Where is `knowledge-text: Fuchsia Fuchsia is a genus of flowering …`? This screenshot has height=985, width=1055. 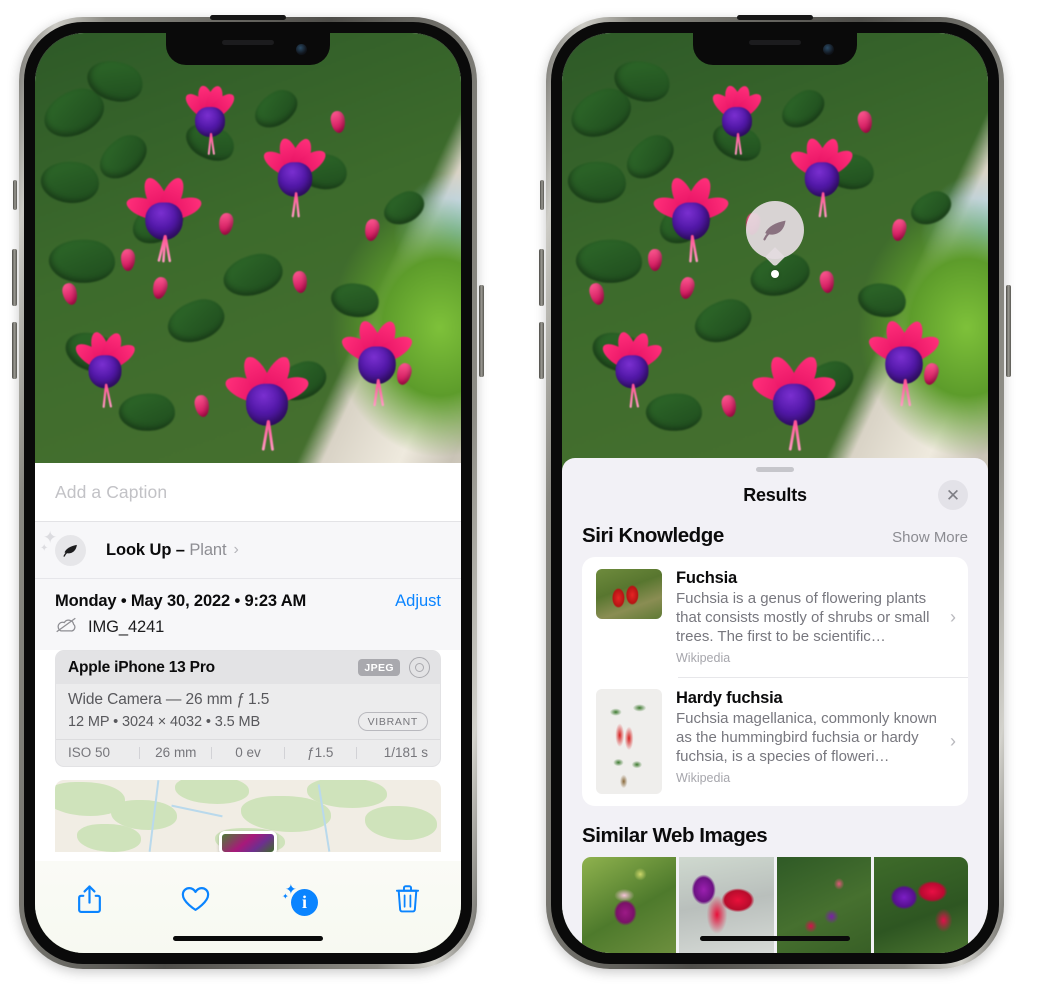
knowledge-text: Fuchsia Fuchsia is a genus of flowering … is located at coordinates (805, 617).